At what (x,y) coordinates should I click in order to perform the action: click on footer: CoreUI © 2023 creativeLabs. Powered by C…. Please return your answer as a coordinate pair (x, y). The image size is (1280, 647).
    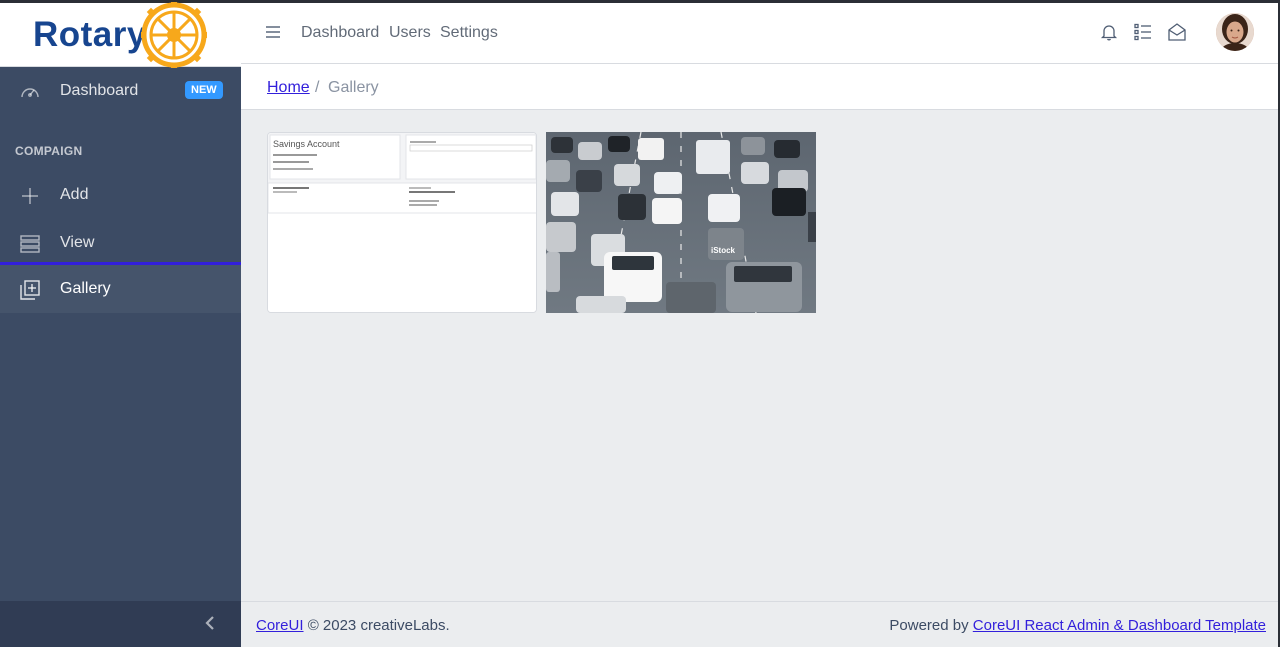
    Looking at the image, I should click on (760, 624).